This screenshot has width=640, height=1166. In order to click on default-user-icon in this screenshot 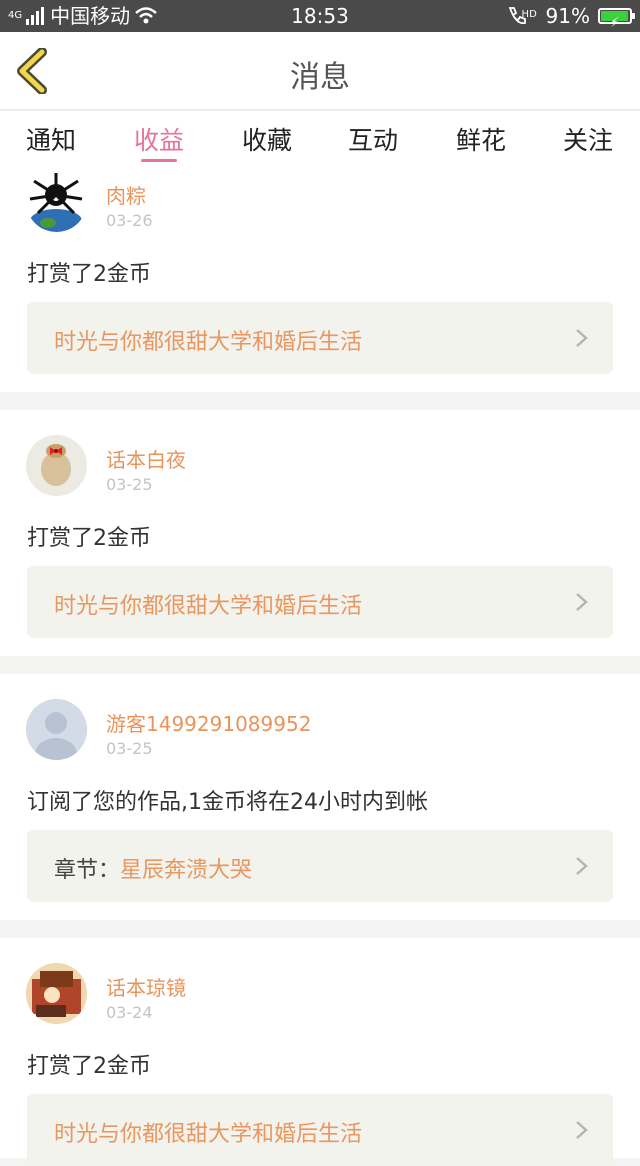, I will do `click(56, 729)`.